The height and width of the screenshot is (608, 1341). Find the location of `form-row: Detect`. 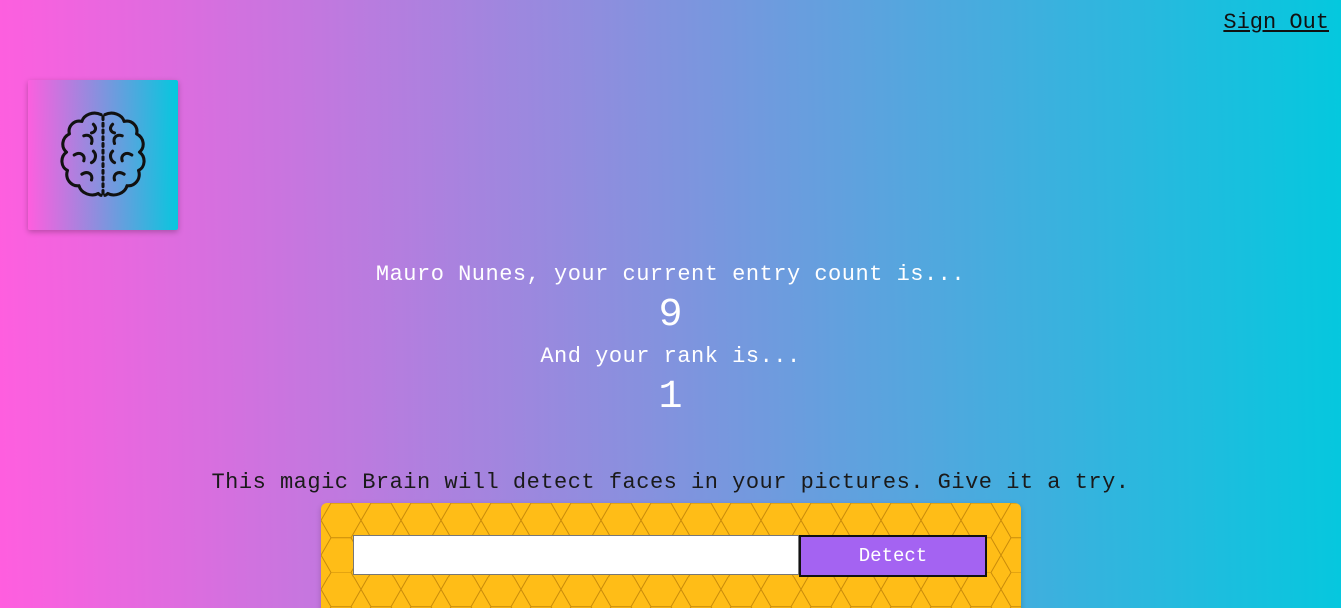

form-row: Detect is located at coordinates (670, 556).